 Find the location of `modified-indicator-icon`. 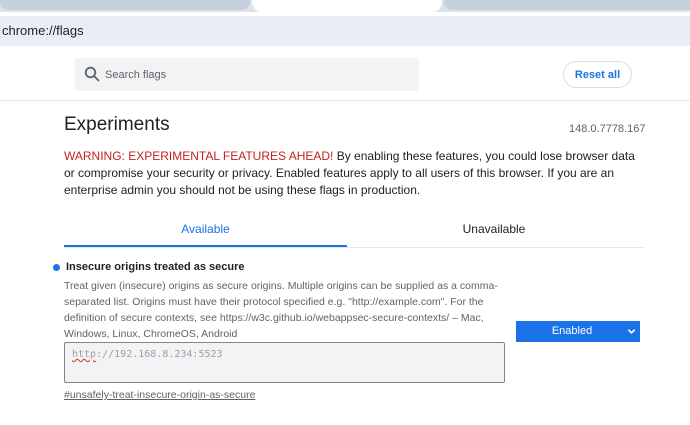

modified-indicator-icon is located at coordinates (56, 267).